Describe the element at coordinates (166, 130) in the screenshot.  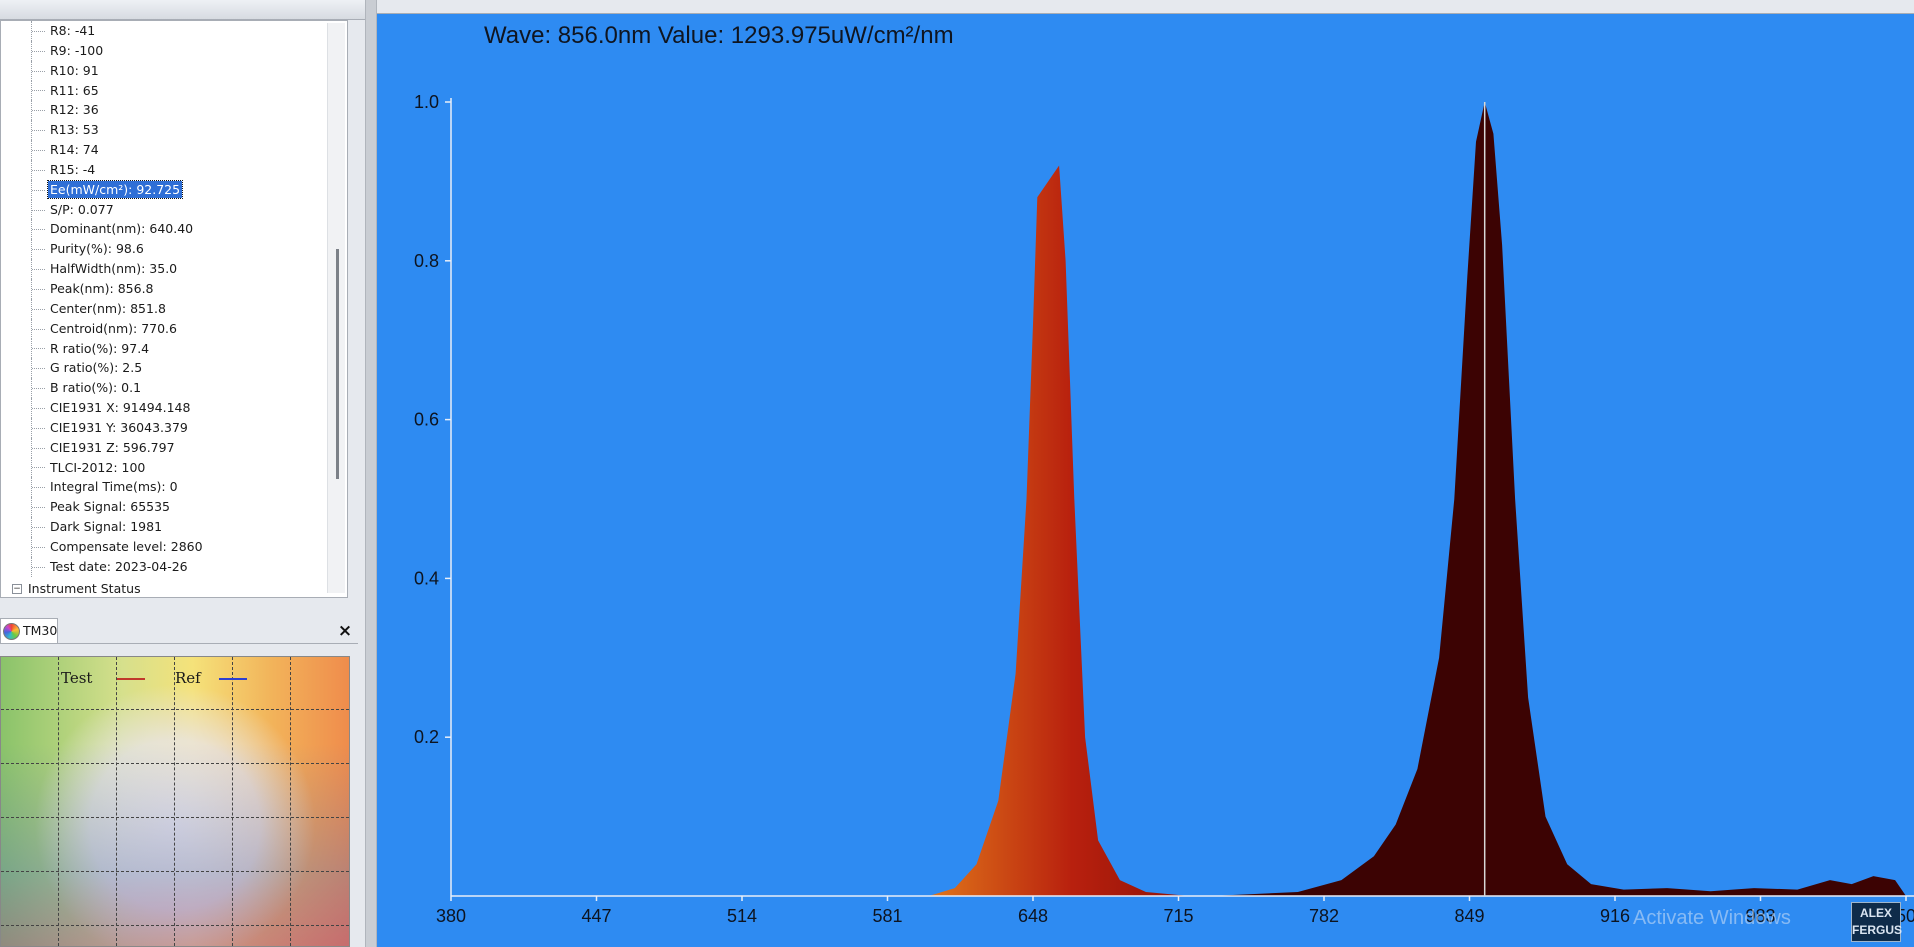
I see `property-item: R13: 53` at that location.